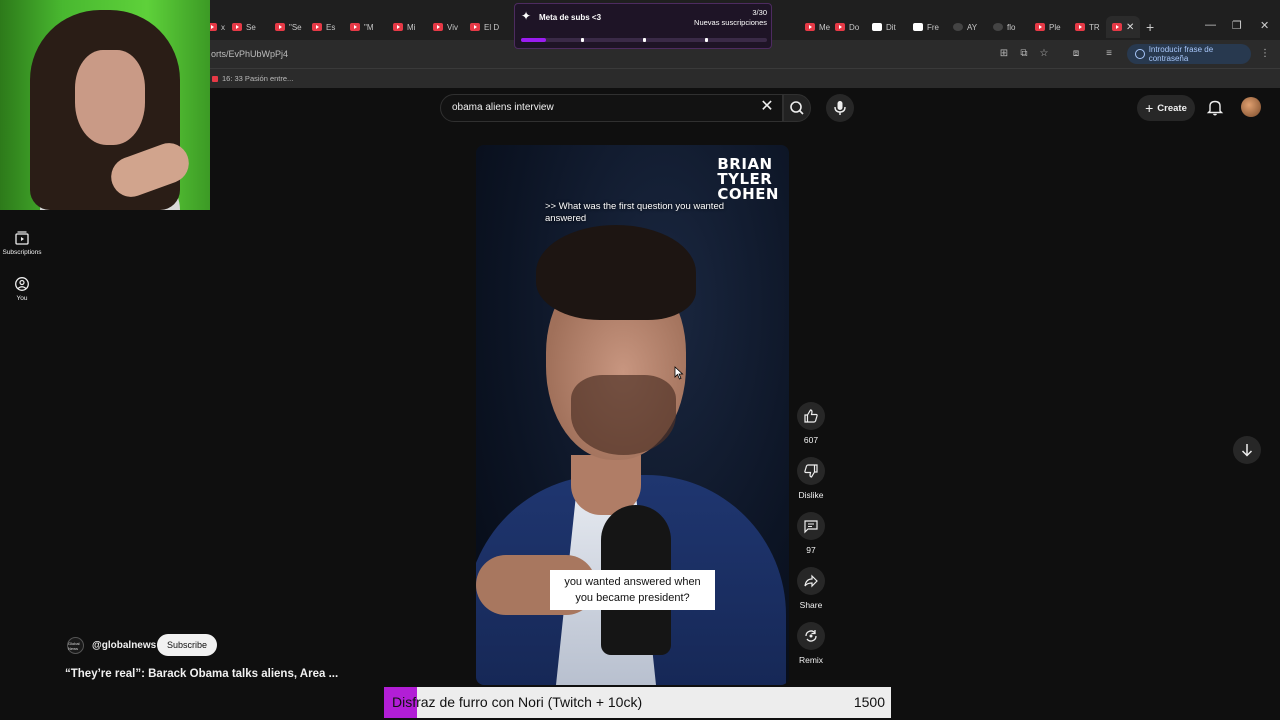  What do you see at coordinates (1237, 25) in the screenshot?
I see `restore-button: ❐` at bounding box center [1237, 25].